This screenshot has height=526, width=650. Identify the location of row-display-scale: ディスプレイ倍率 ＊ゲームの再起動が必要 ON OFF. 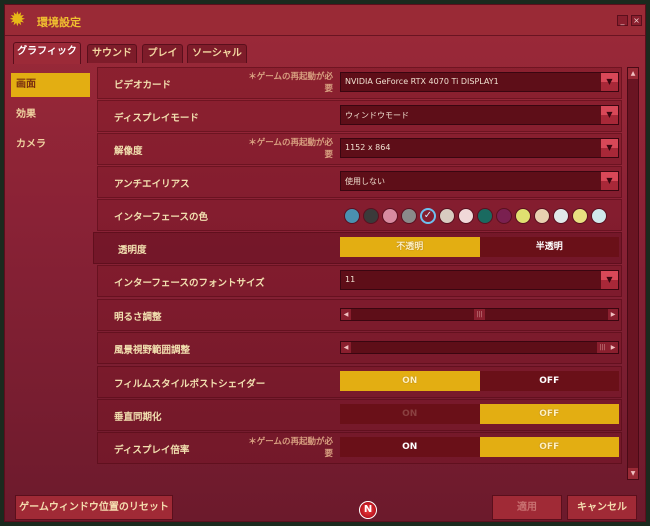
(359, 448).